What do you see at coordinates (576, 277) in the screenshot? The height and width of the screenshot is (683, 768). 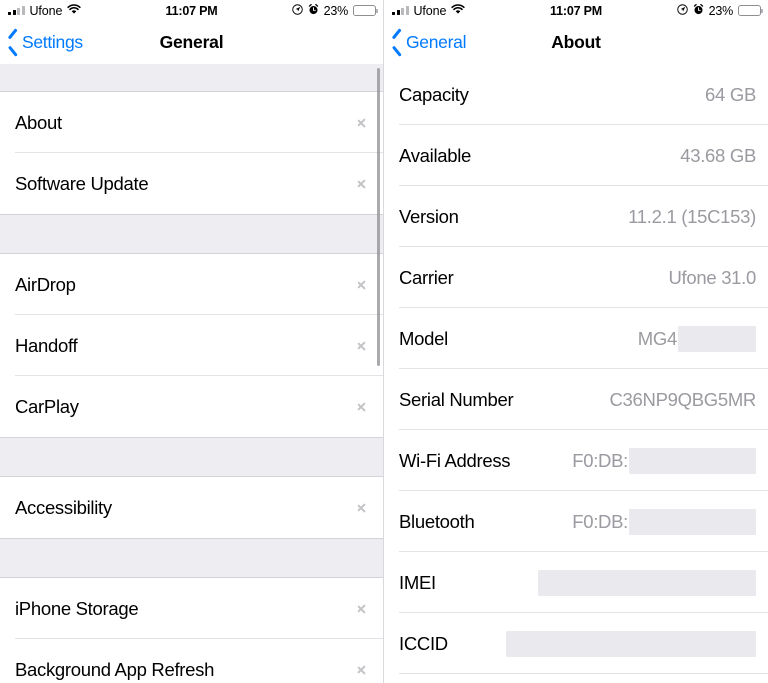 I see `about-row-carrier: Carrier Ufone 31.0` at bounding box center [576, 277].